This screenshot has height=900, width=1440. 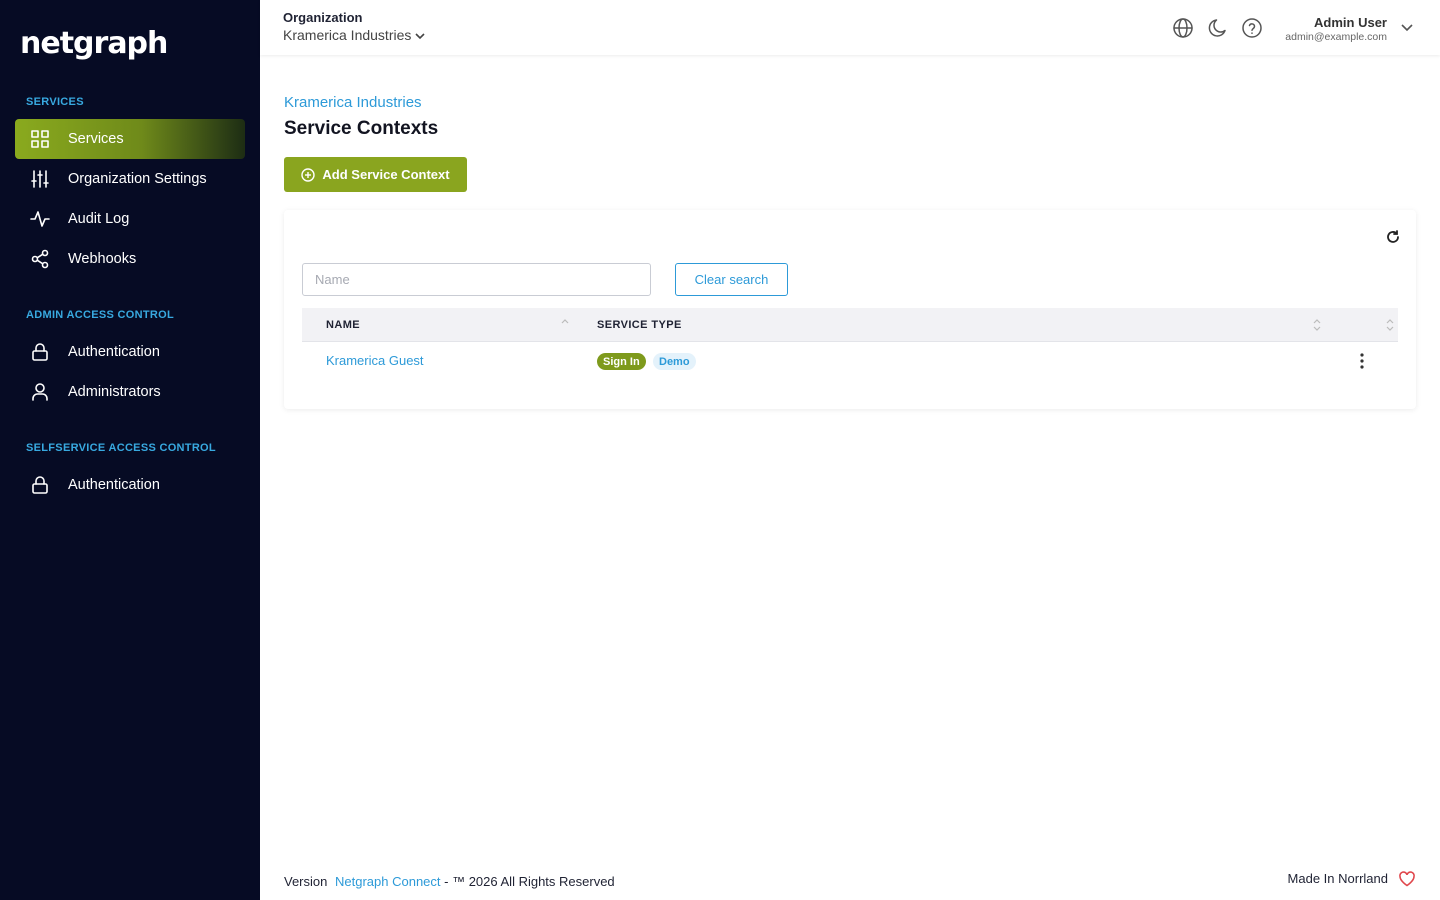 What do you see at coordinates (114, 392) in the screenshot?
I see `sidebar-item-label: Administrators` at bounding box center [114, 392].